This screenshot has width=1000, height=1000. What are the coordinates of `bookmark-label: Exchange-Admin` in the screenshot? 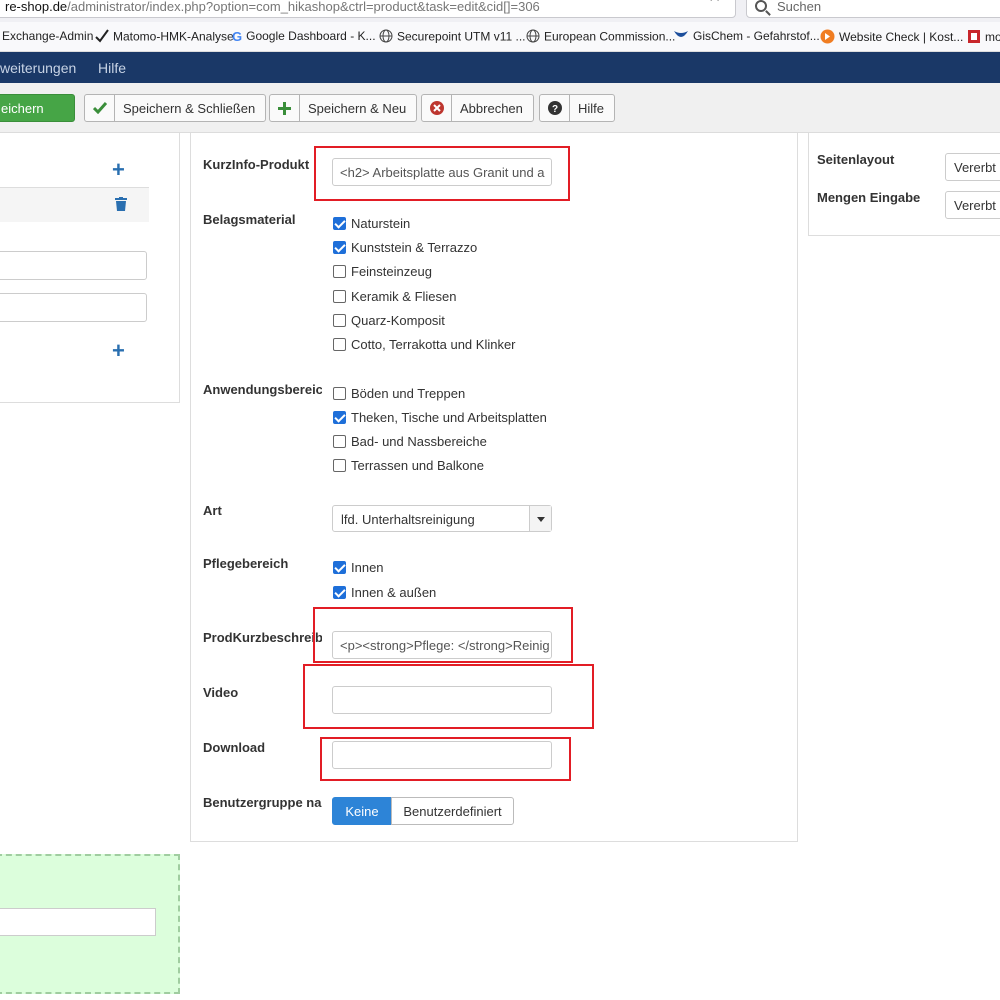 It's located at (48, 36).